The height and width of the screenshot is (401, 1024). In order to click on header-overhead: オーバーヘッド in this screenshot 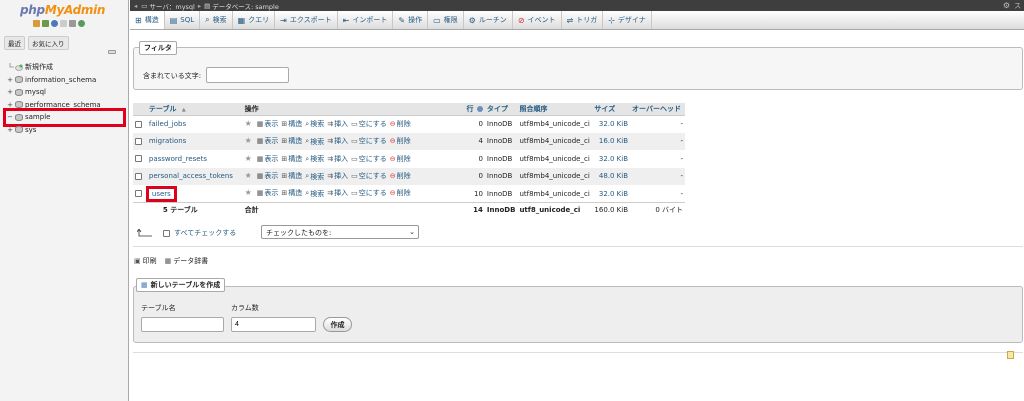, I will do `click(657, 109)`.